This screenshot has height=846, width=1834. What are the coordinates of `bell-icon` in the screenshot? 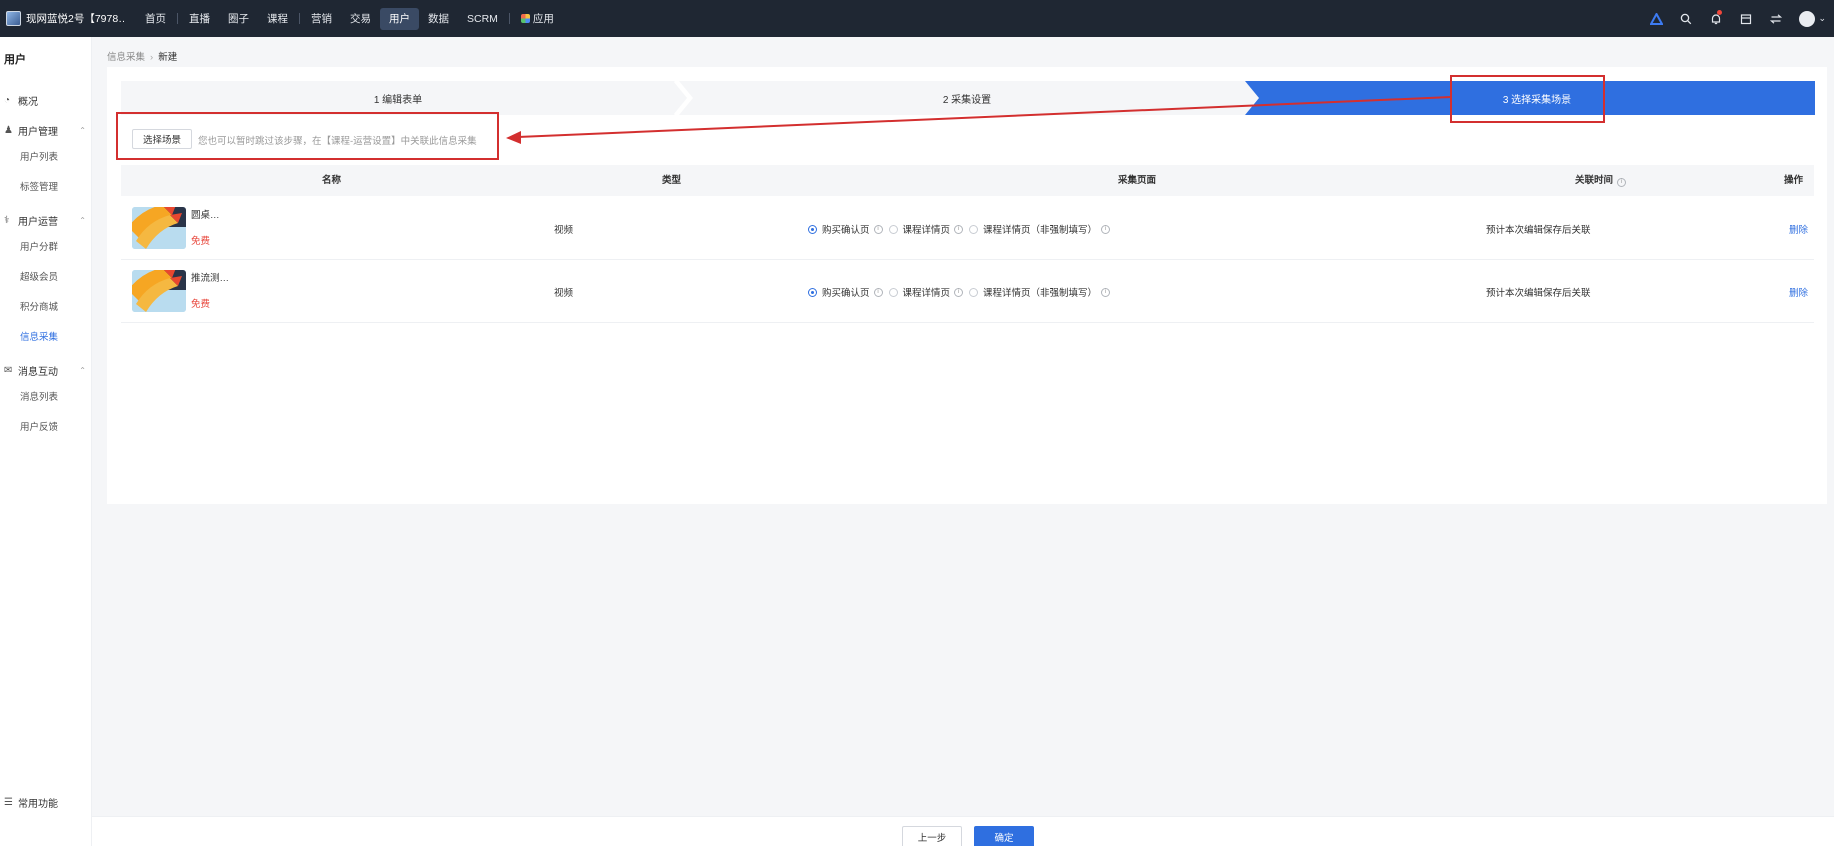 It's located at (1716, 18).